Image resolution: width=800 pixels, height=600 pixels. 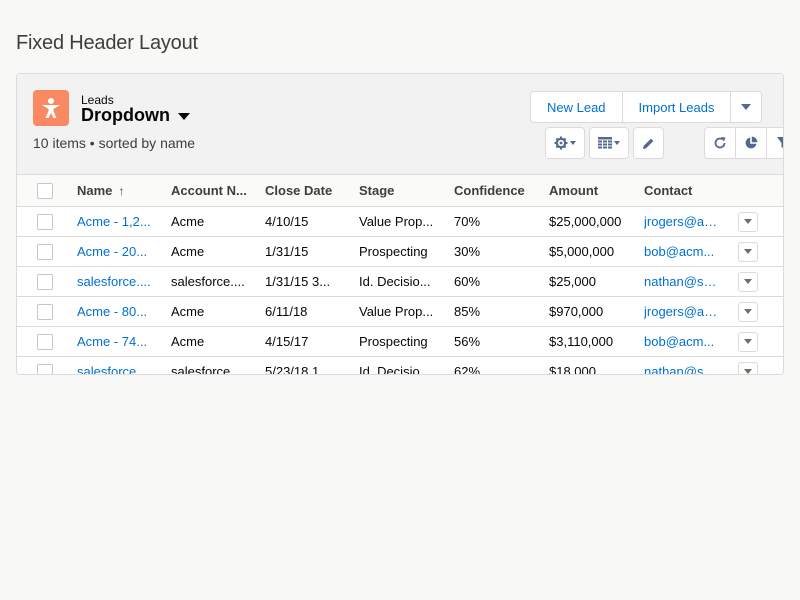 I want to click on view-tools-group, so click(x=743, y=143).